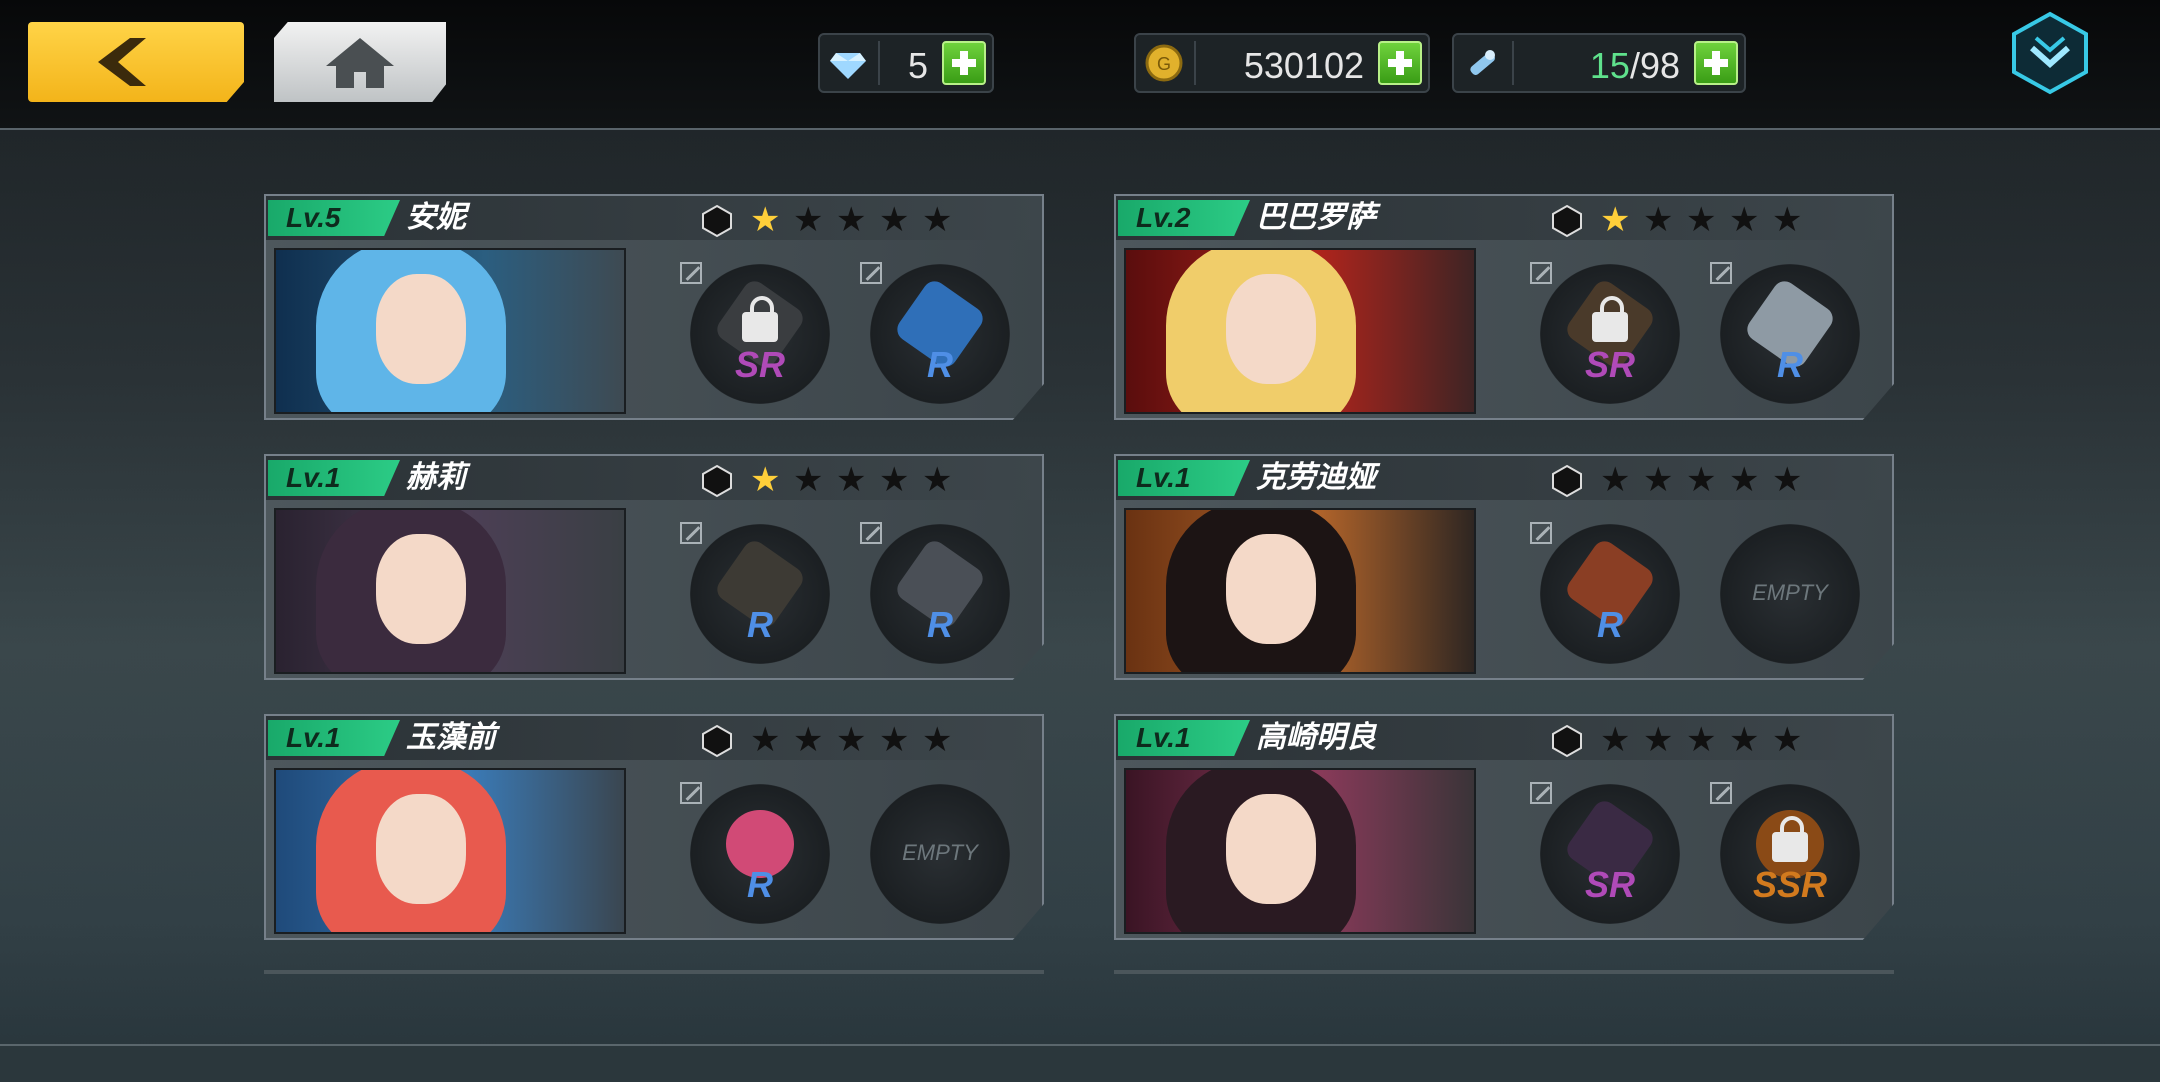  I want to click on diamond-value: 5, so click(917, 65).